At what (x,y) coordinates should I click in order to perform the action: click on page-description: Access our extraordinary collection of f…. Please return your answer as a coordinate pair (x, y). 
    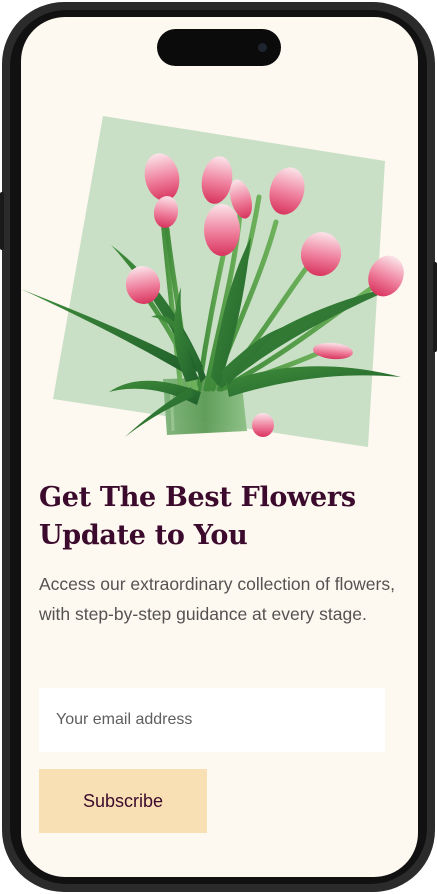
    Looking at the image, I should click on (217, 599).